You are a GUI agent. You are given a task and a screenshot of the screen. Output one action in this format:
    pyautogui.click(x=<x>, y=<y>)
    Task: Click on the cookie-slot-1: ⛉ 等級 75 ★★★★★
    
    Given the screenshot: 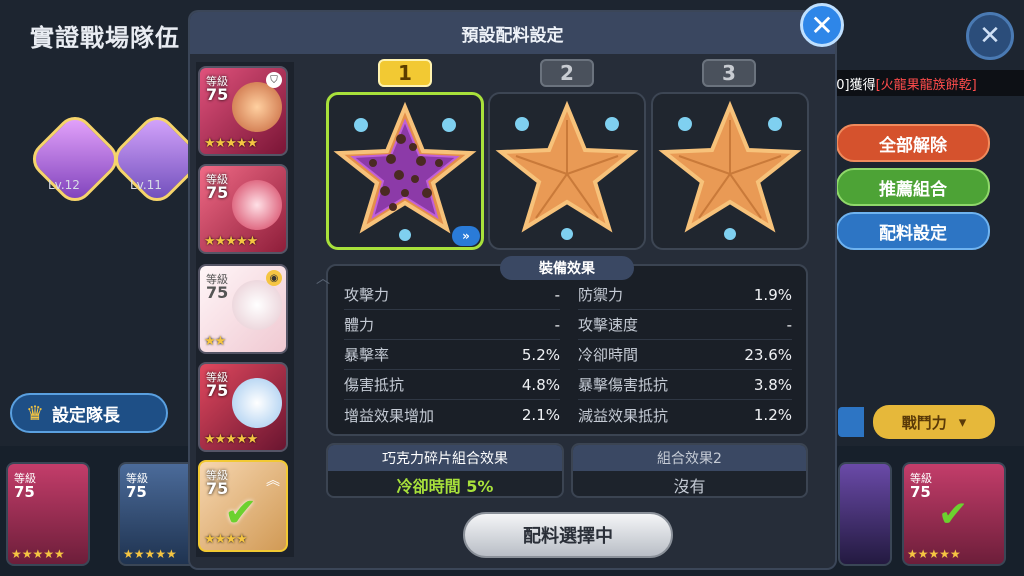 What is the action you would take?
    pyautogui.click(x=243, y=111)
    